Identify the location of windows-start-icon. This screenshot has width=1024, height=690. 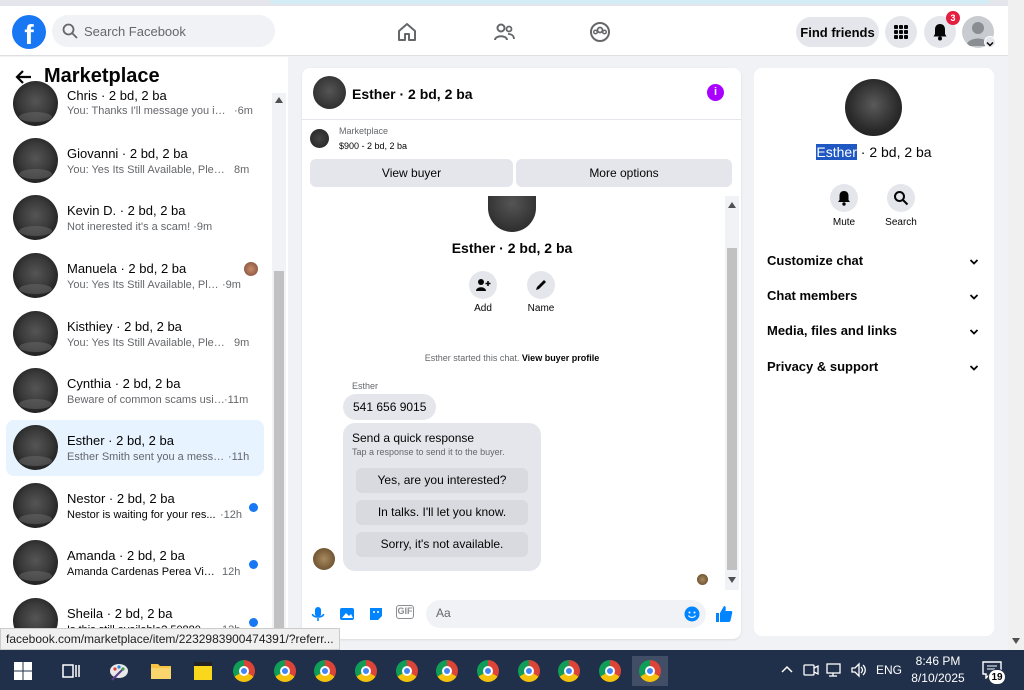
(23, 671).